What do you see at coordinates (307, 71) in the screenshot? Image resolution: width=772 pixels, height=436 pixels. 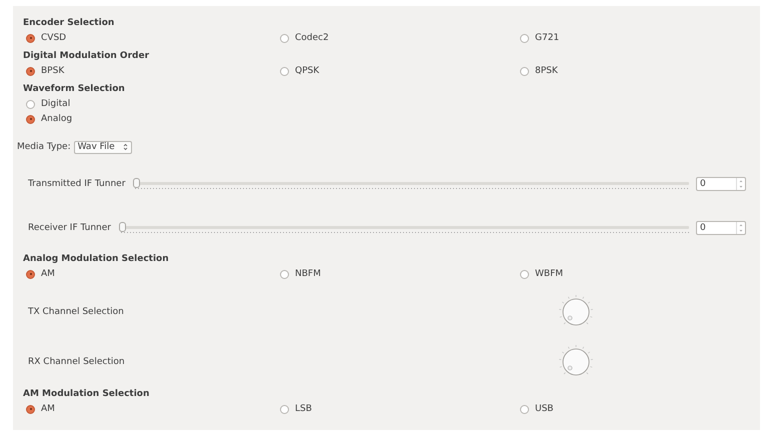 I see `radio-label: QPSK` at bounding box center [307, 71].